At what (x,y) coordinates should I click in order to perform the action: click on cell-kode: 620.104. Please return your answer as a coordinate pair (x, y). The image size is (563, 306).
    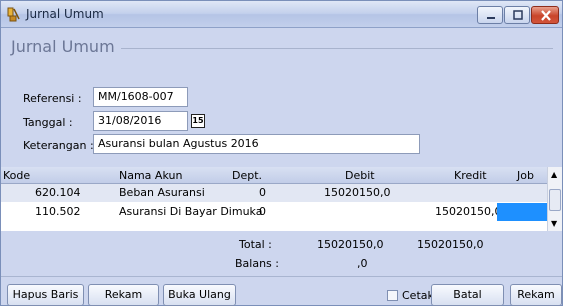
    Looking at the image, I should click on (58, 192).